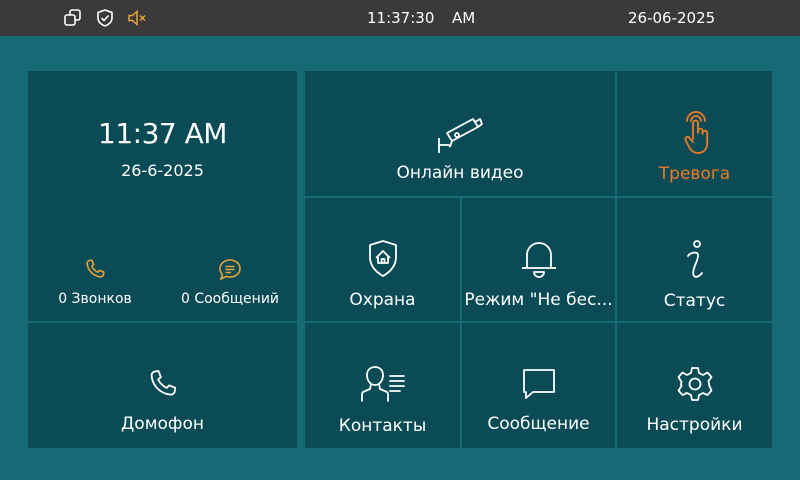 The image size is (800, 480). Describe the element at coordinates (694, 425) in the screenshot. I see `settings-label: Настройки` at that location.